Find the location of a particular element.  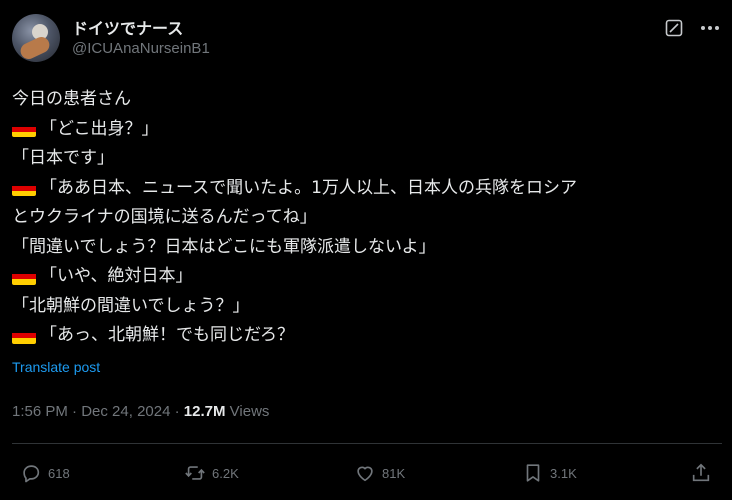

divider is located at coordinates (367, 443).